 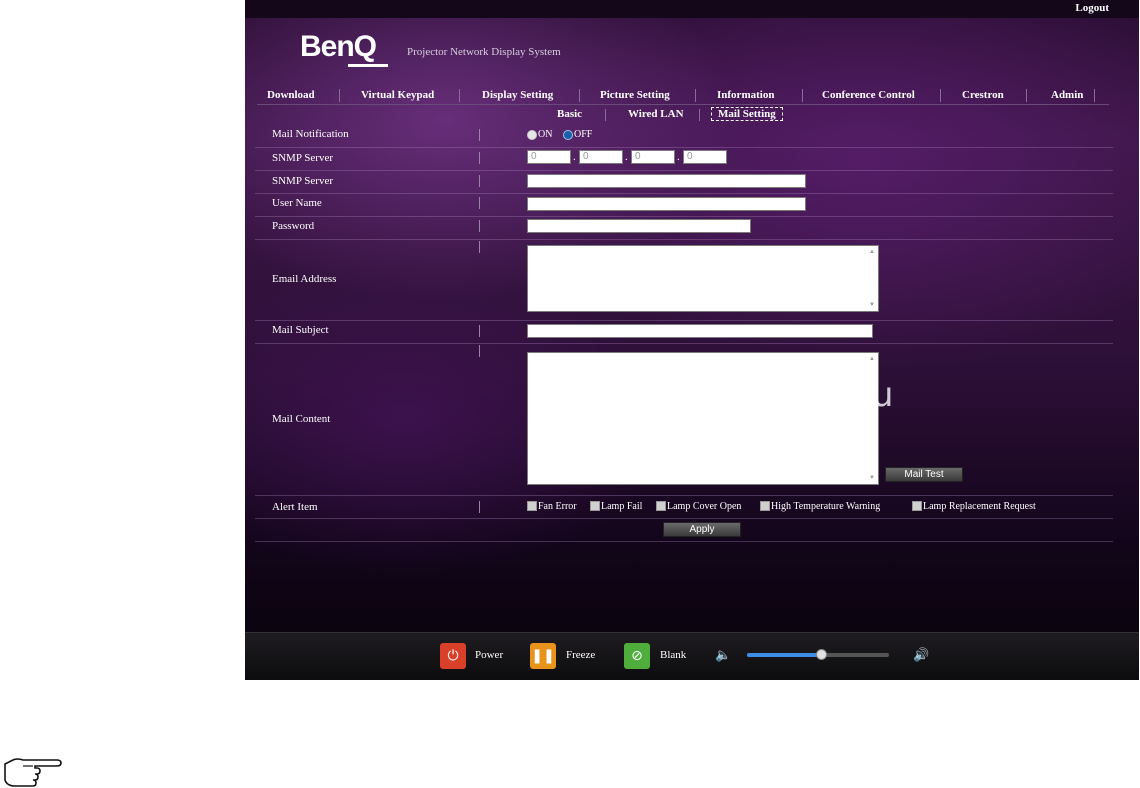 What do you see at coordinates (692, 9) in the screenshot?
I see `top-bar: Logout` at bounding box center [692, 9].